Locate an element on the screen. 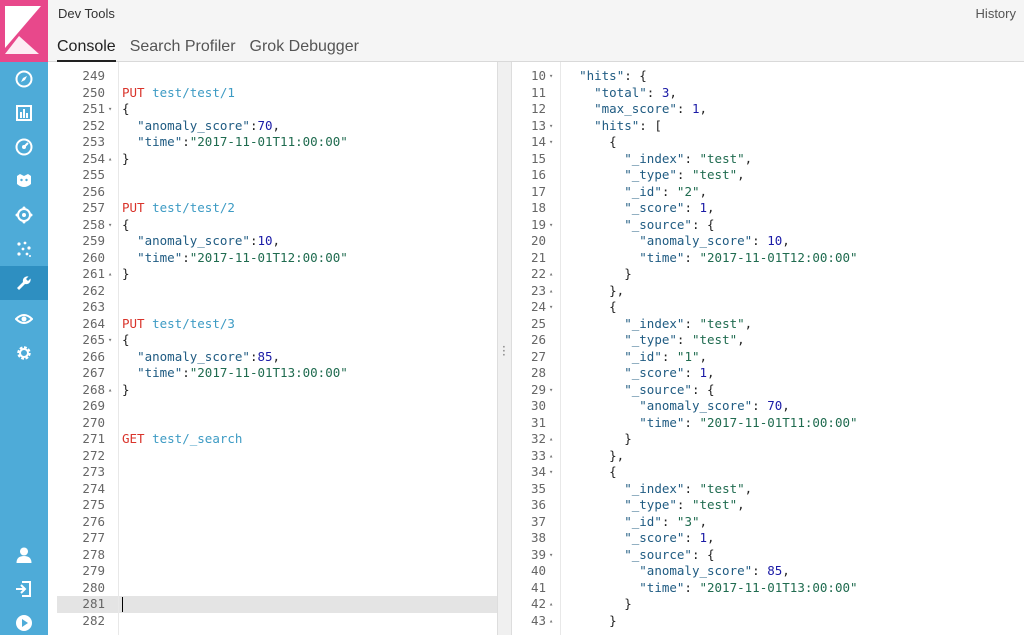 Image resolution: width=1024 pixels, height=635 pixels. code-line: 266 "anomaly_score":85, is located at coordinates (277, 357).